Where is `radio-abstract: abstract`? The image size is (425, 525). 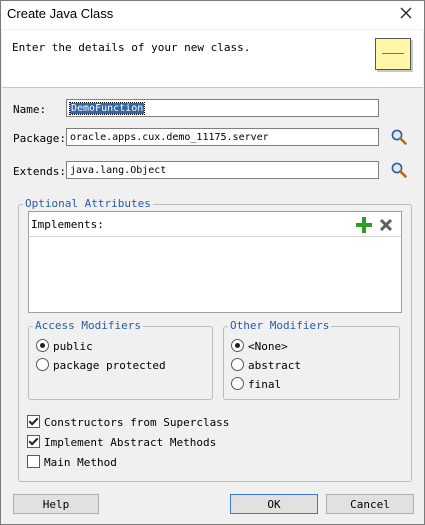
radio-abstract: abstract is located at coordinates (266, 365).